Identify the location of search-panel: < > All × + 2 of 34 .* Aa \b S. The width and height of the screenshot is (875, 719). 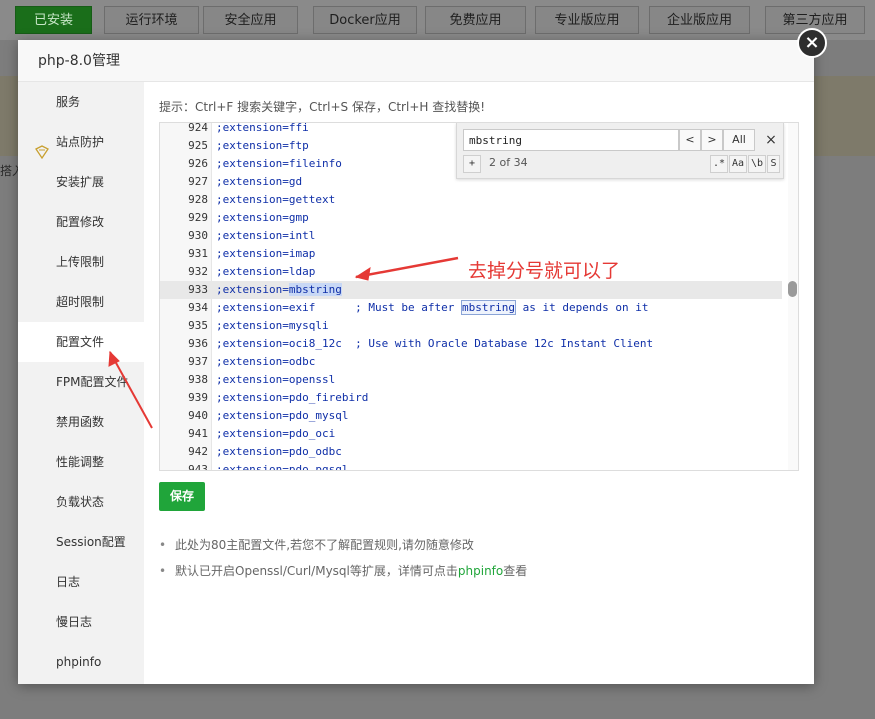
(620, 151).